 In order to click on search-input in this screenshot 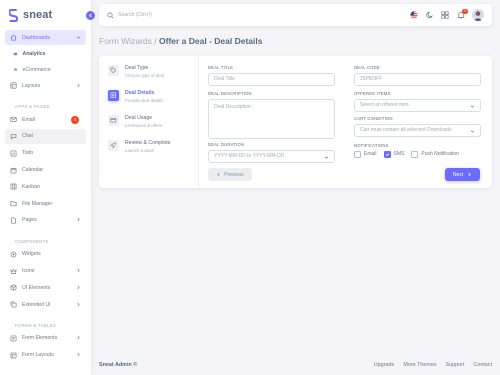, I will do `click(193, 15)`.